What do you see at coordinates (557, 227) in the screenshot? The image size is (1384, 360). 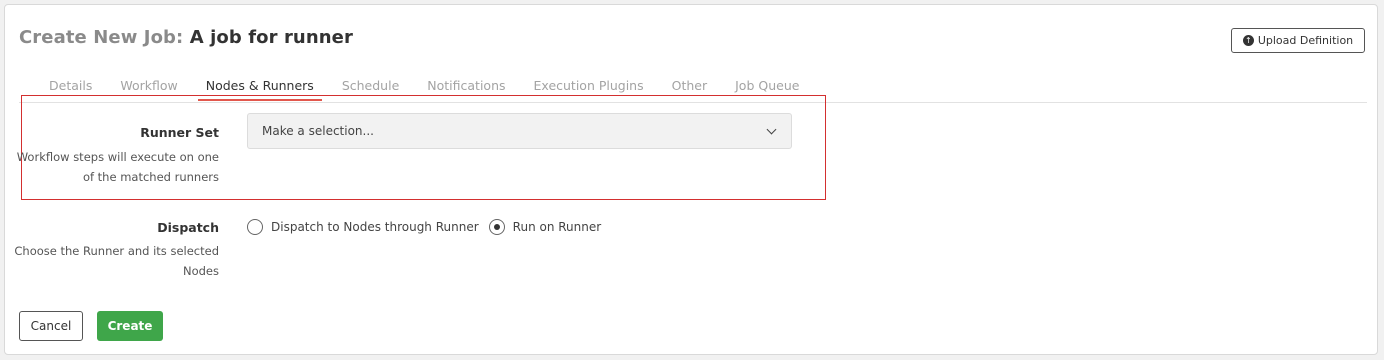 I see `radio-run-on-runner-label: Run on Runner` at bounding box center [557, 227].